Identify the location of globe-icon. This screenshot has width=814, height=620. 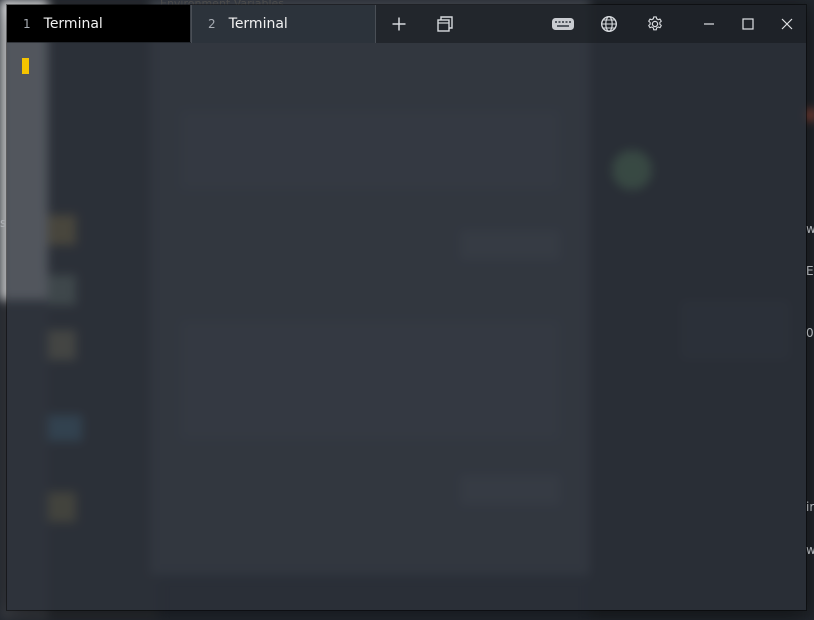
(609, 24).